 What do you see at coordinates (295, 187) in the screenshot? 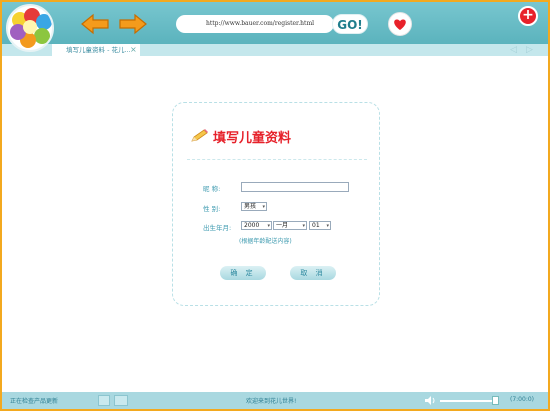
I see `nickname-input` at bounding box center [295, 187].